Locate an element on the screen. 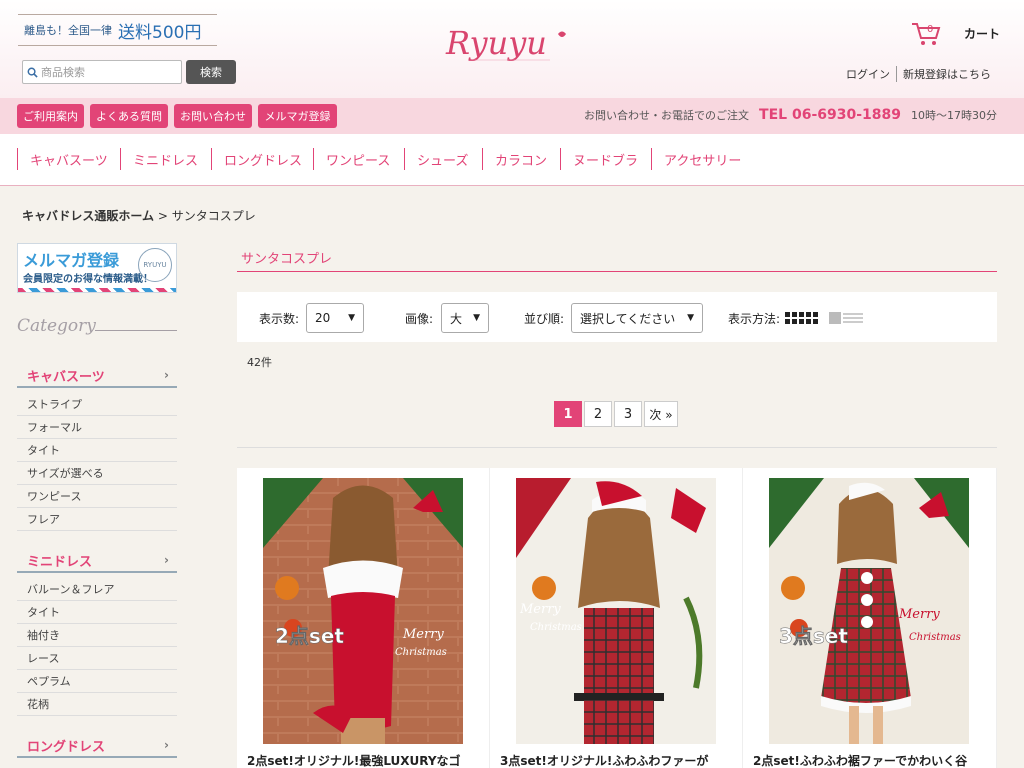 The height and width of the screenshot is (768, 1024). cart-count: 0 is located at coordinates (930, 29).